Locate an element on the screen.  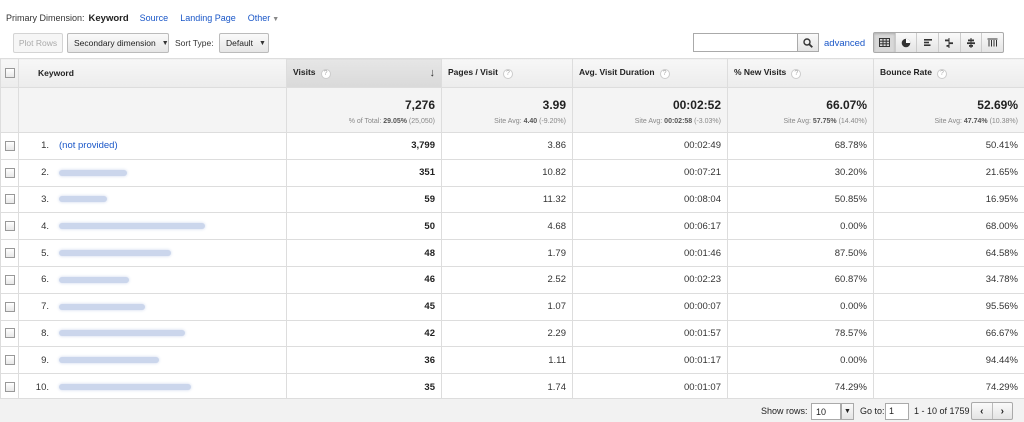
show-rows-label: Show rows: is located at coordinates (784, 411).